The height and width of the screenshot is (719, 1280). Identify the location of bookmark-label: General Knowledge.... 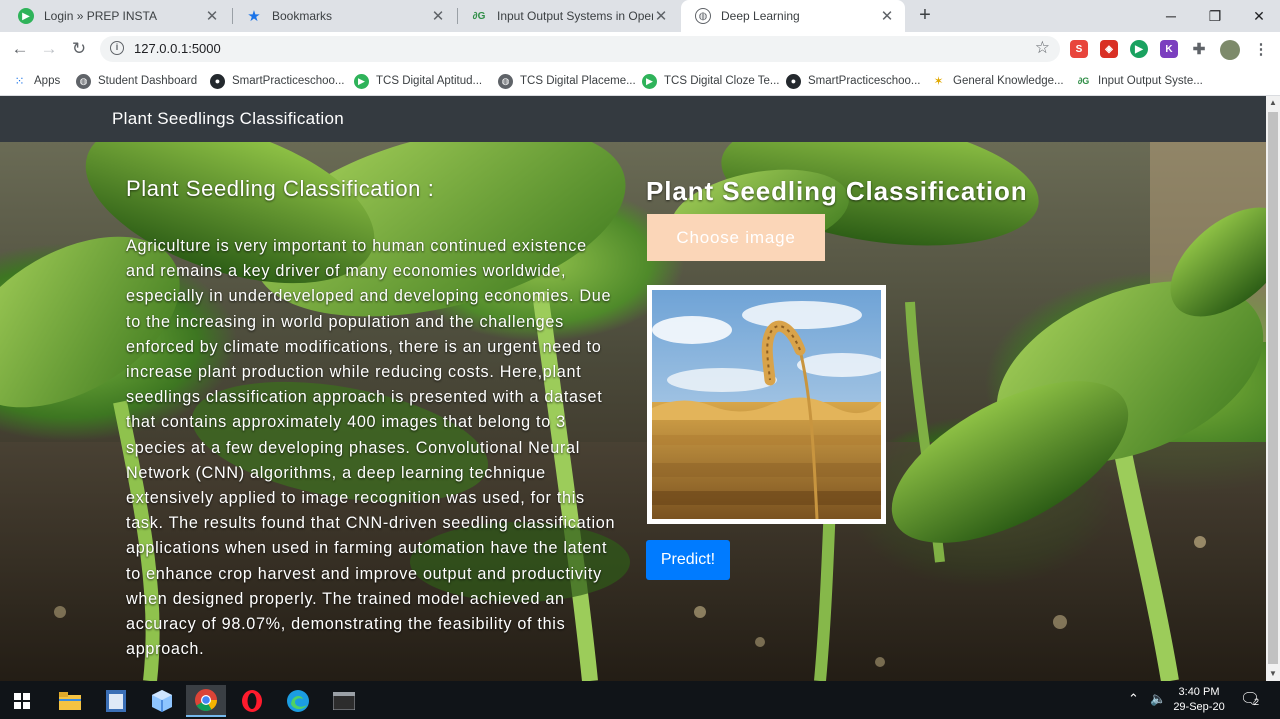
(1008, 81).